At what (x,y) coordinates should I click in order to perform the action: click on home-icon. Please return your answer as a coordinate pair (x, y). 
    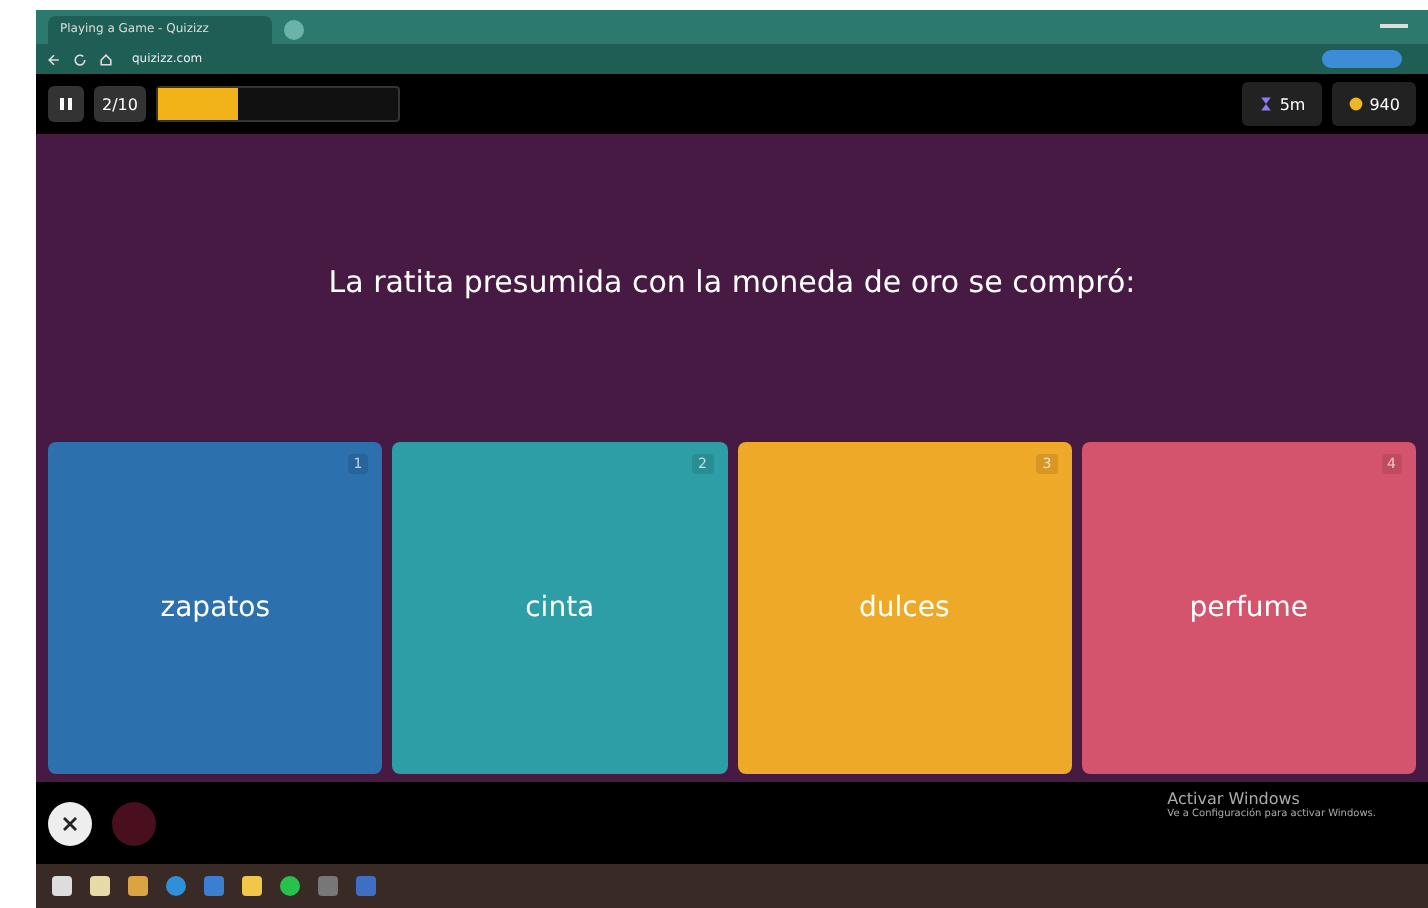
    Looking at the image, I should click on (106, 59).